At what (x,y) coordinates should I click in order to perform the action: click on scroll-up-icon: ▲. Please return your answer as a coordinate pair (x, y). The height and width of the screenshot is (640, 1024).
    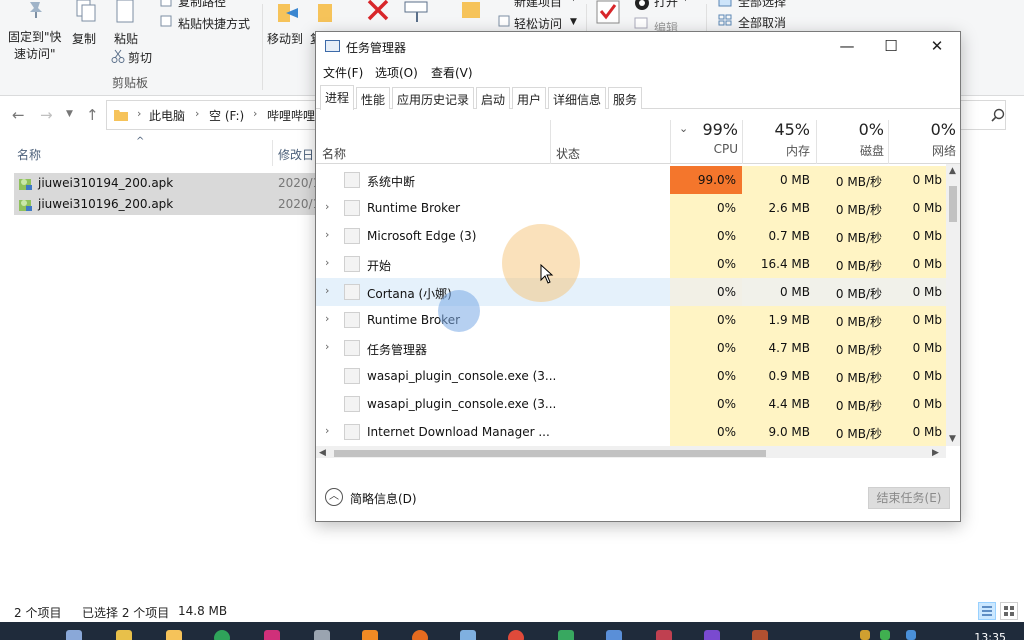
    Looking at the image, I should click on (952, 171).